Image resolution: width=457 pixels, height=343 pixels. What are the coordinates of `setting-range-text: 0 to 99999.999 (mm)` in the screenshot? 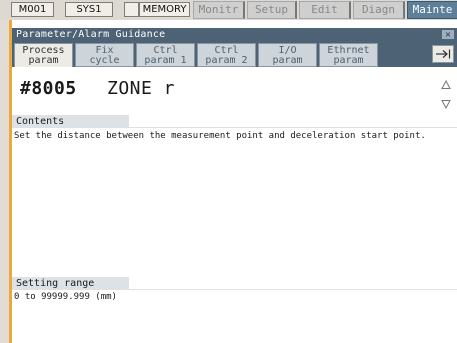 It's located at (65, 297).